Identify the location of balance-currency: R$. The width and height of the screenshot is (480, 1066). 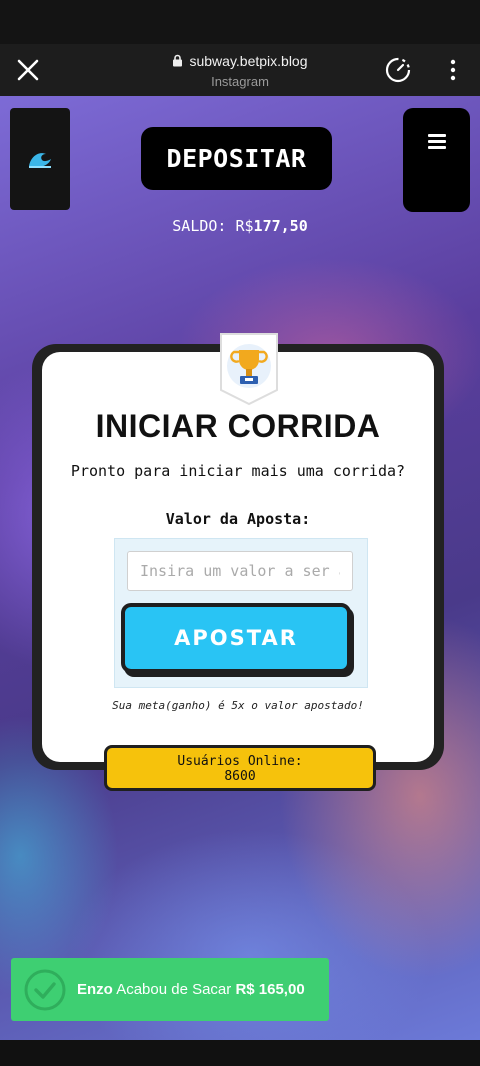
(244, 226).